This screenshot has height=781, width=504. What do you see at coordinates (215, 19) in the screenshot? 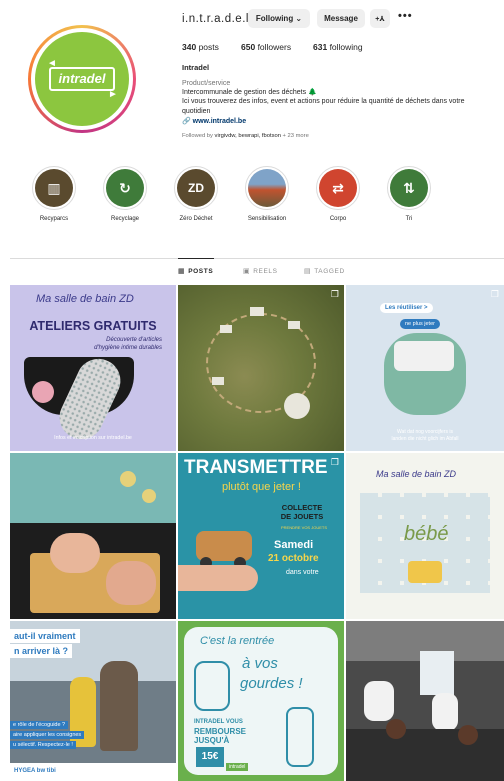
I see `profile-username: i.n.t.r.a.d.e.l` at bounding box center [215, 19].